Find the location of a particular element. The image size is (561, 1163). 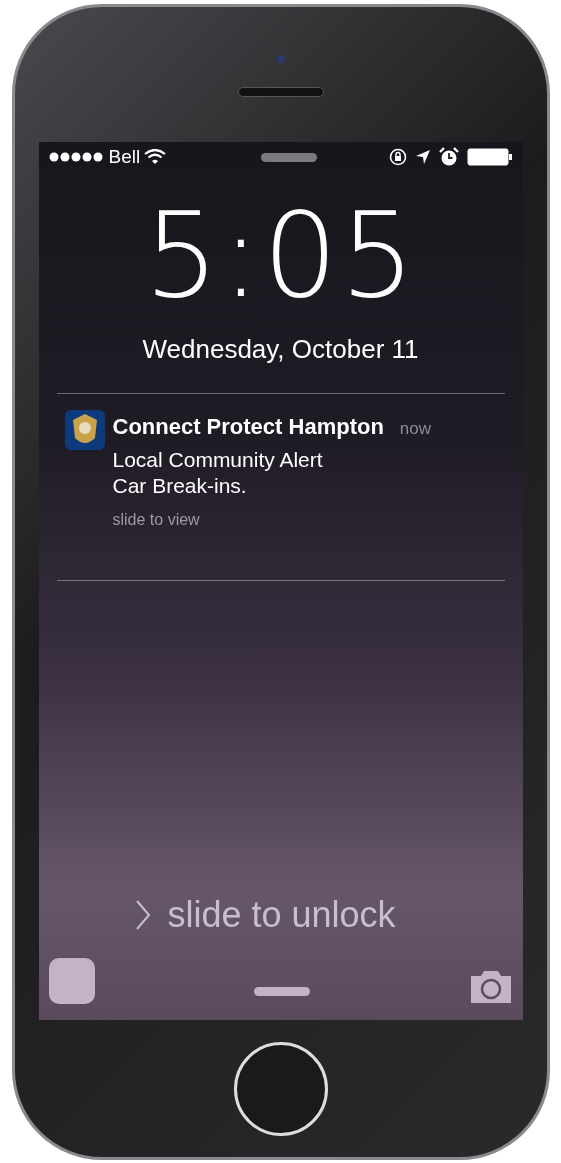

control-center-tile is located at coordinates (71, 981).